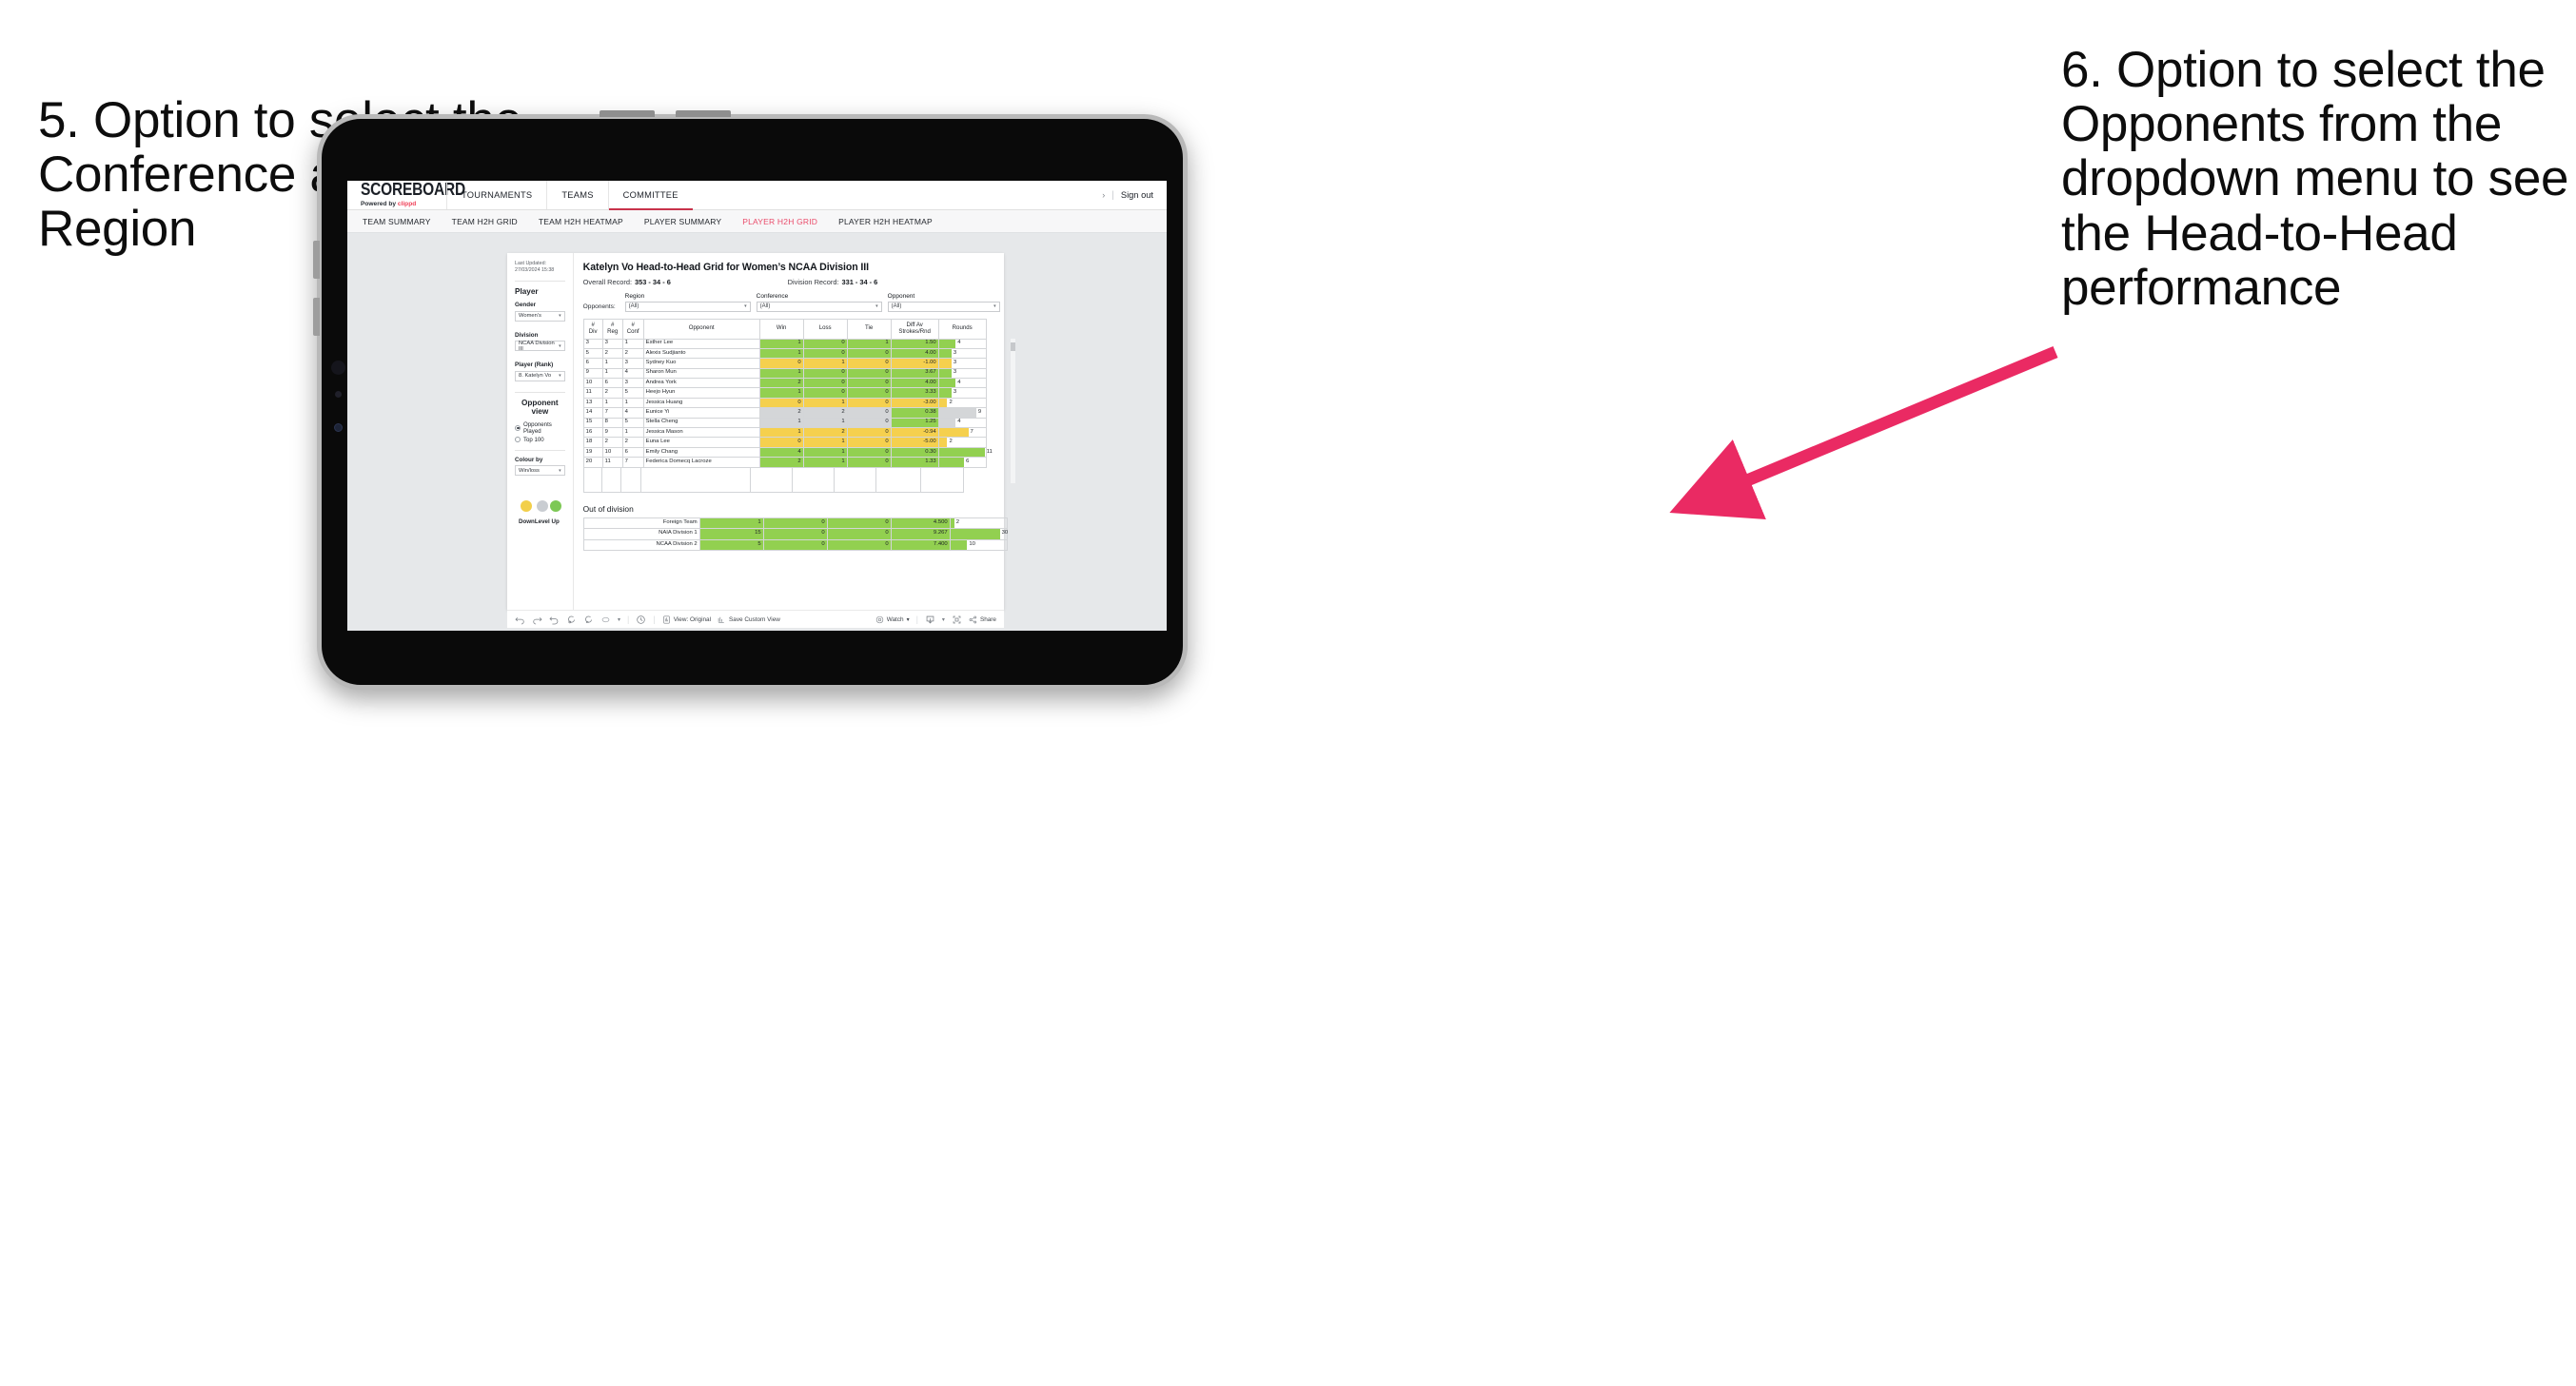 The height and width of the screenshot is (1386, 2576). Describe the element at coordinates (987, 619) in the screenshot. I see `share-label: Share` at that location.